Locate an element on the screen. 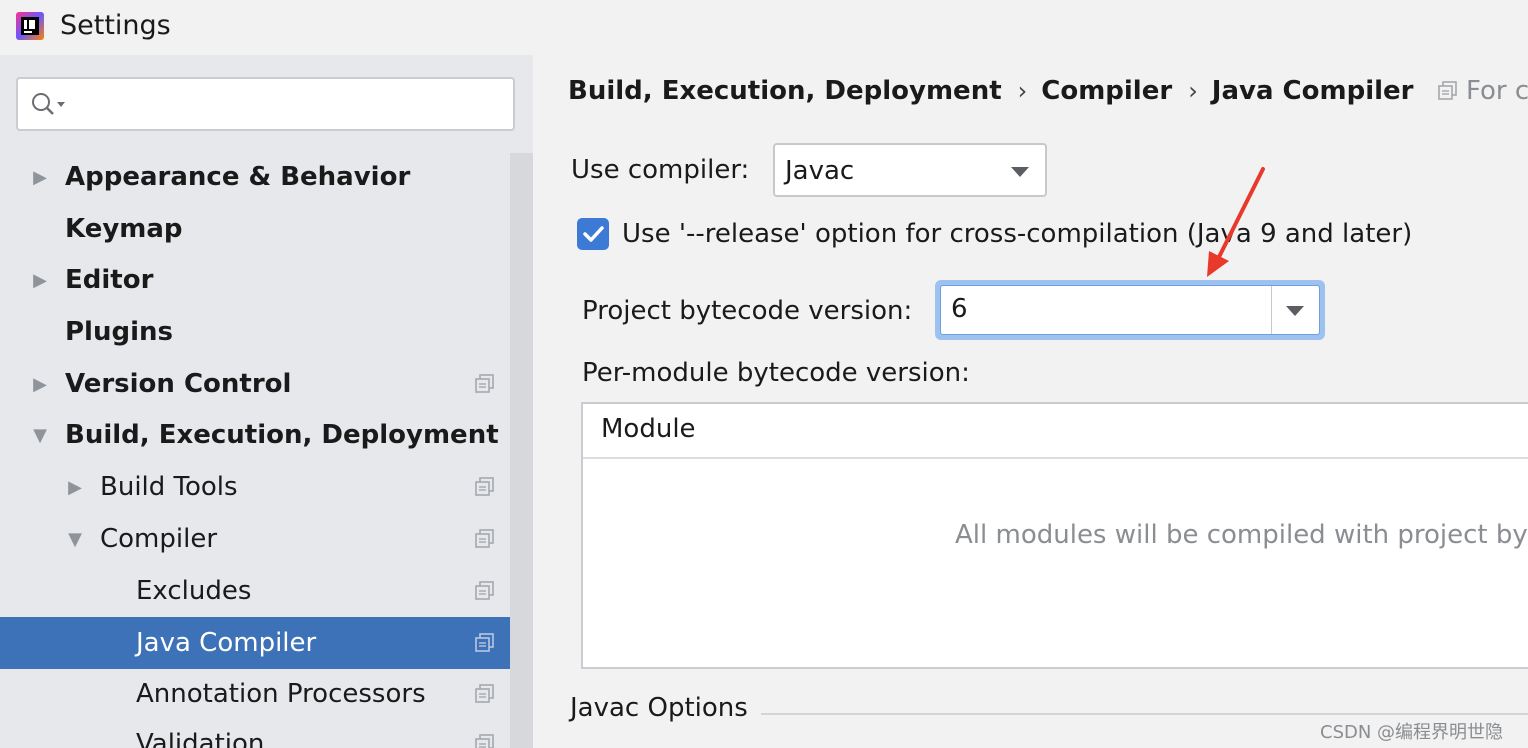 The height and width of the screenshot is (748, 1528). combo-divider is located at coordinates (1271, 310).